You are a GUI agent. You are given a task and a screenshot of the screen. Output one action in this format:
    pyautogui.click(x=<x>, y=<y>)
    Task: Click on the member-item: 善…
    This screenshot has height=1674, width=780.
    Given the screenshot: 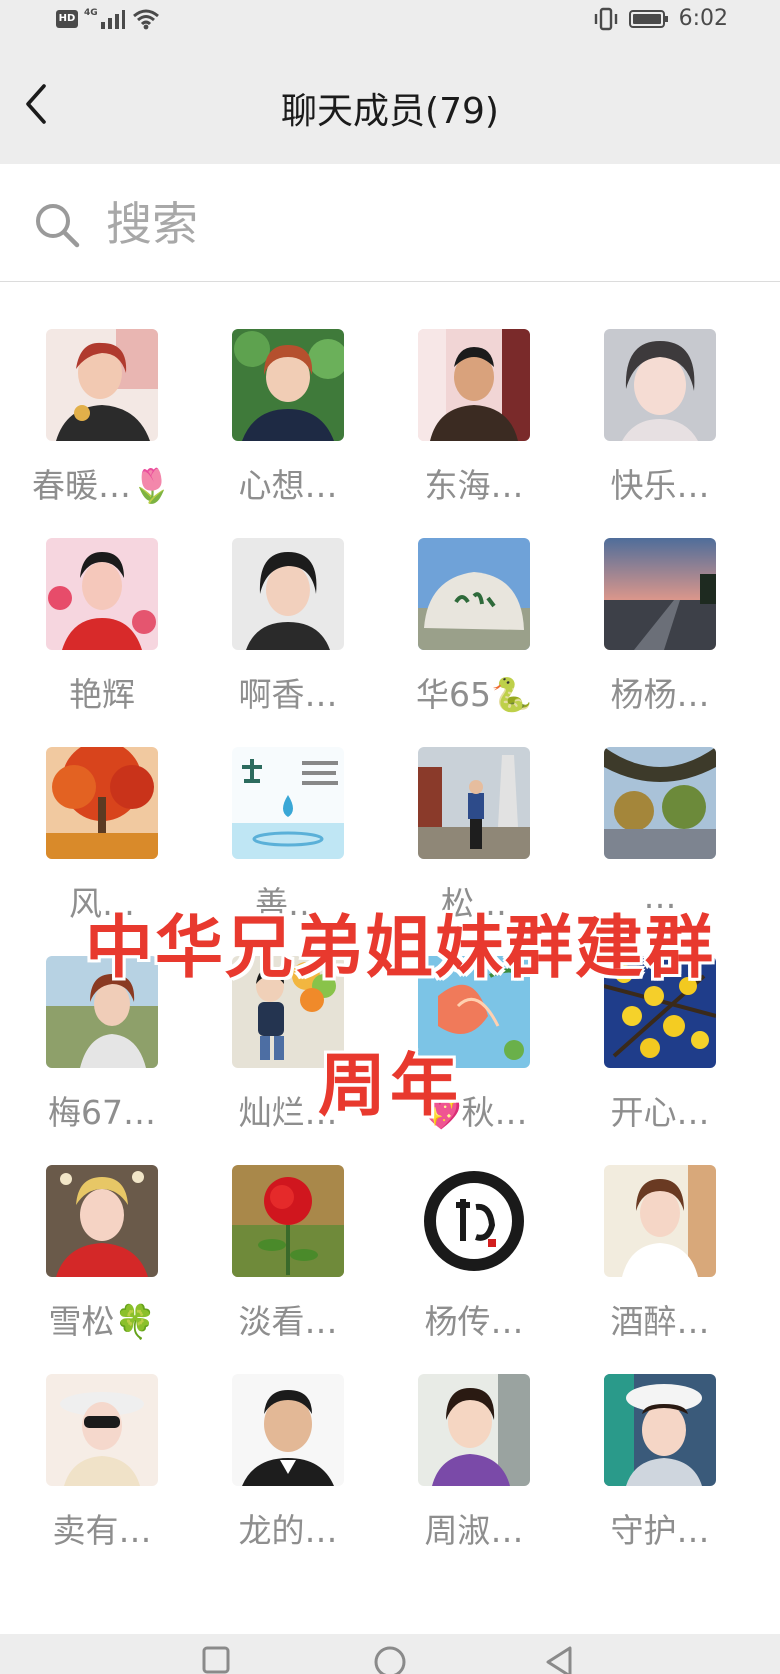 What is the action you would take?
    pyautogui.click(x=288, y=812)
    